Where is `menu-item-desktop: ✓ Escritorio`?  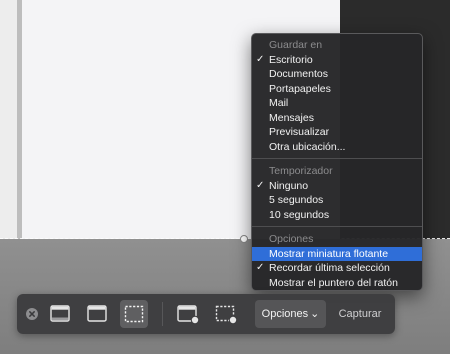 menu-item-desktop: ✓ Escritorio is located at coordinates (337, 60).